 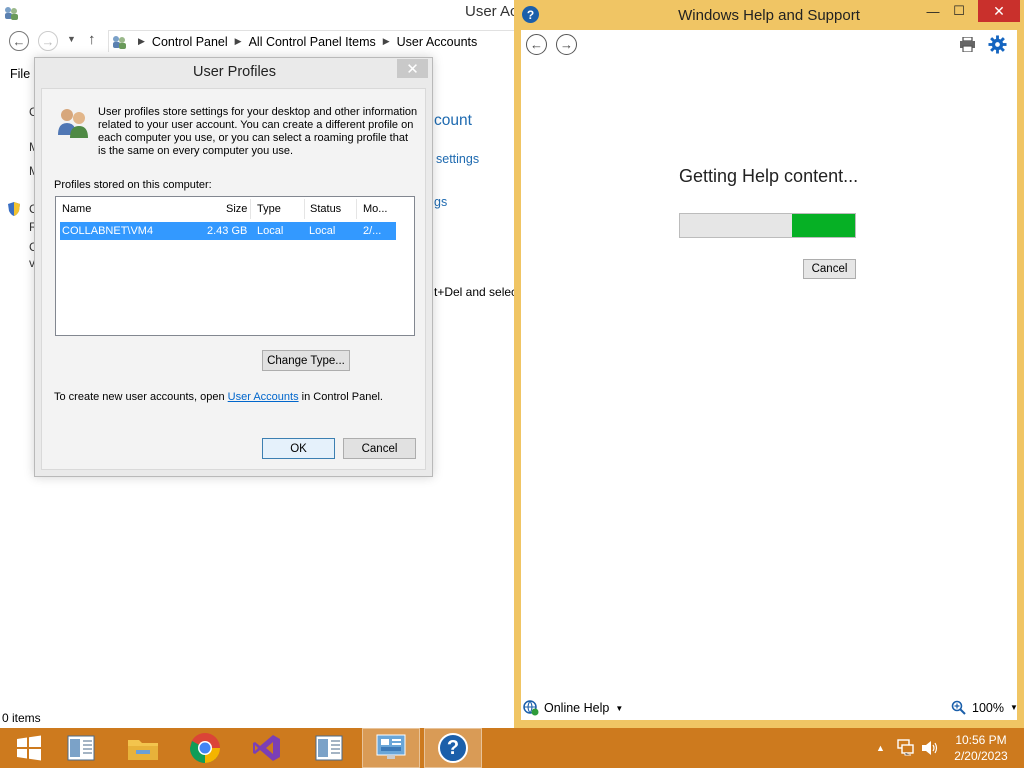 What do you see at coordinates (20, 74) in the screenshot?
I see `file-menu: File` at bounding box center [20, 74].